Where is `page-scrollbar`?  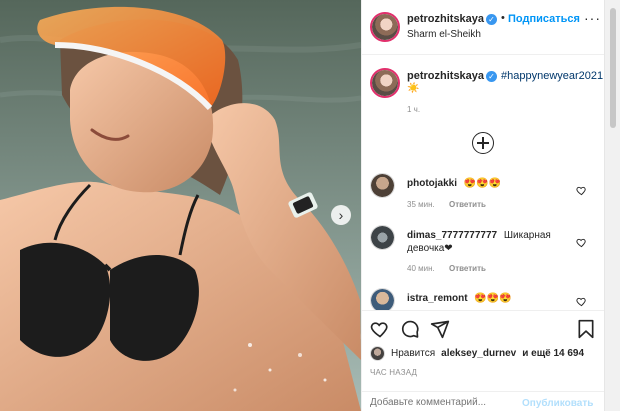
page-scrollbar is located at coordinates (612, 205).